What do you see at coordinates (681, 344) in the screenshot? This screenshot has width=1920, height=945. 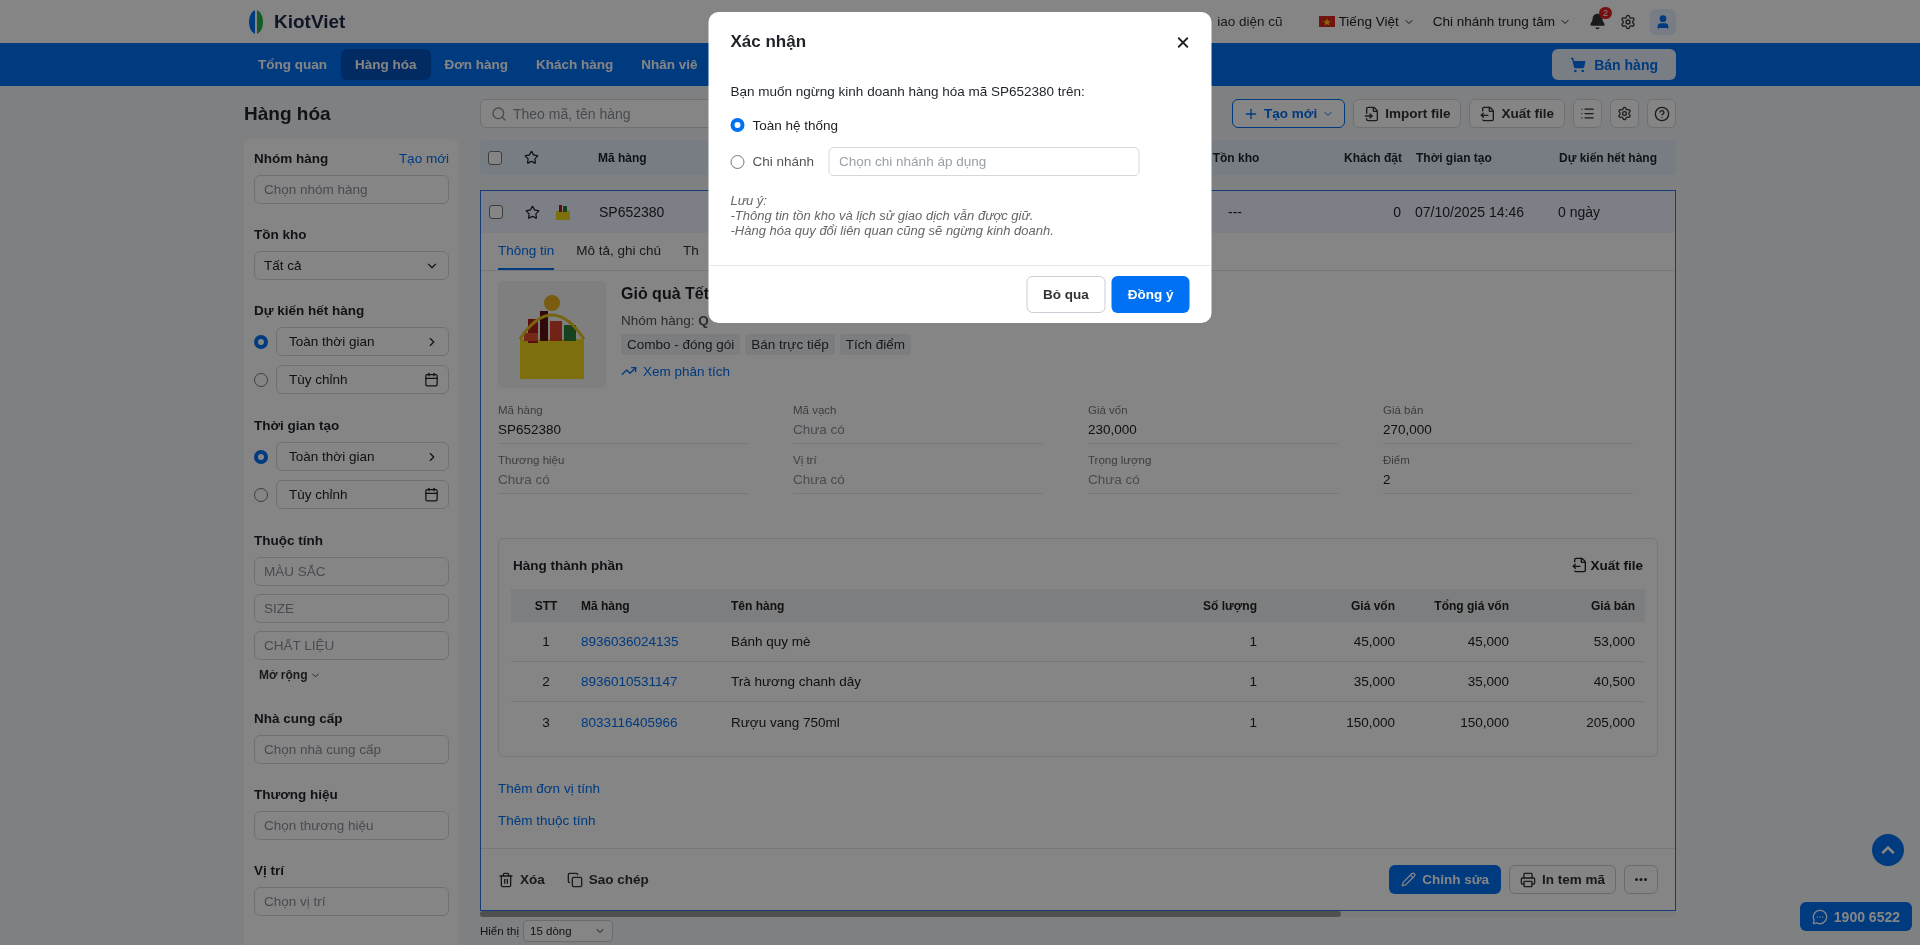 I see `tag: Combo - đóng gói` at bounding box center [681, 344].